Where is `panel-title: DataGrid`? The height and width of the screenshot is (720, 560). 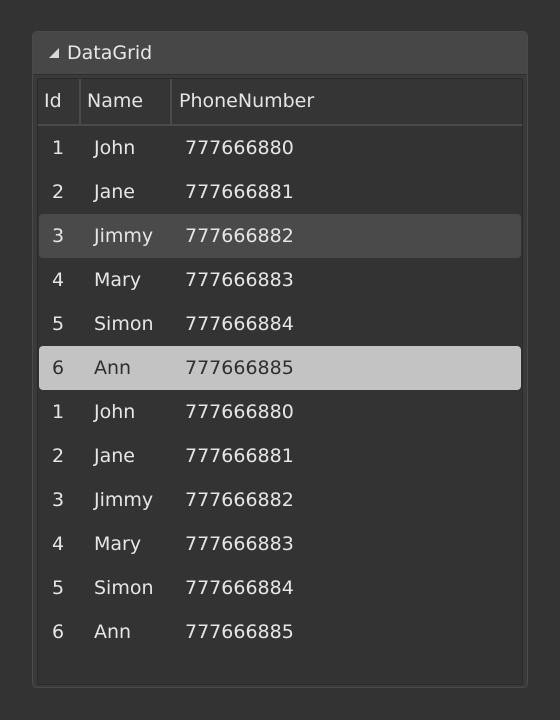 panel-title: DataGrid is located at coordinates (110, 53).